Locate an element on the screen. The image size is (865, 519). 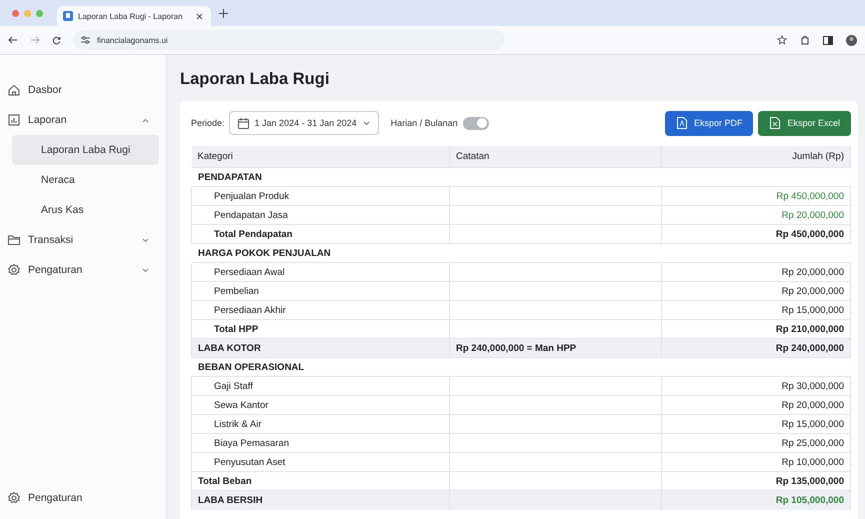
column-header: Catatan is located at coordinates (556, 157).